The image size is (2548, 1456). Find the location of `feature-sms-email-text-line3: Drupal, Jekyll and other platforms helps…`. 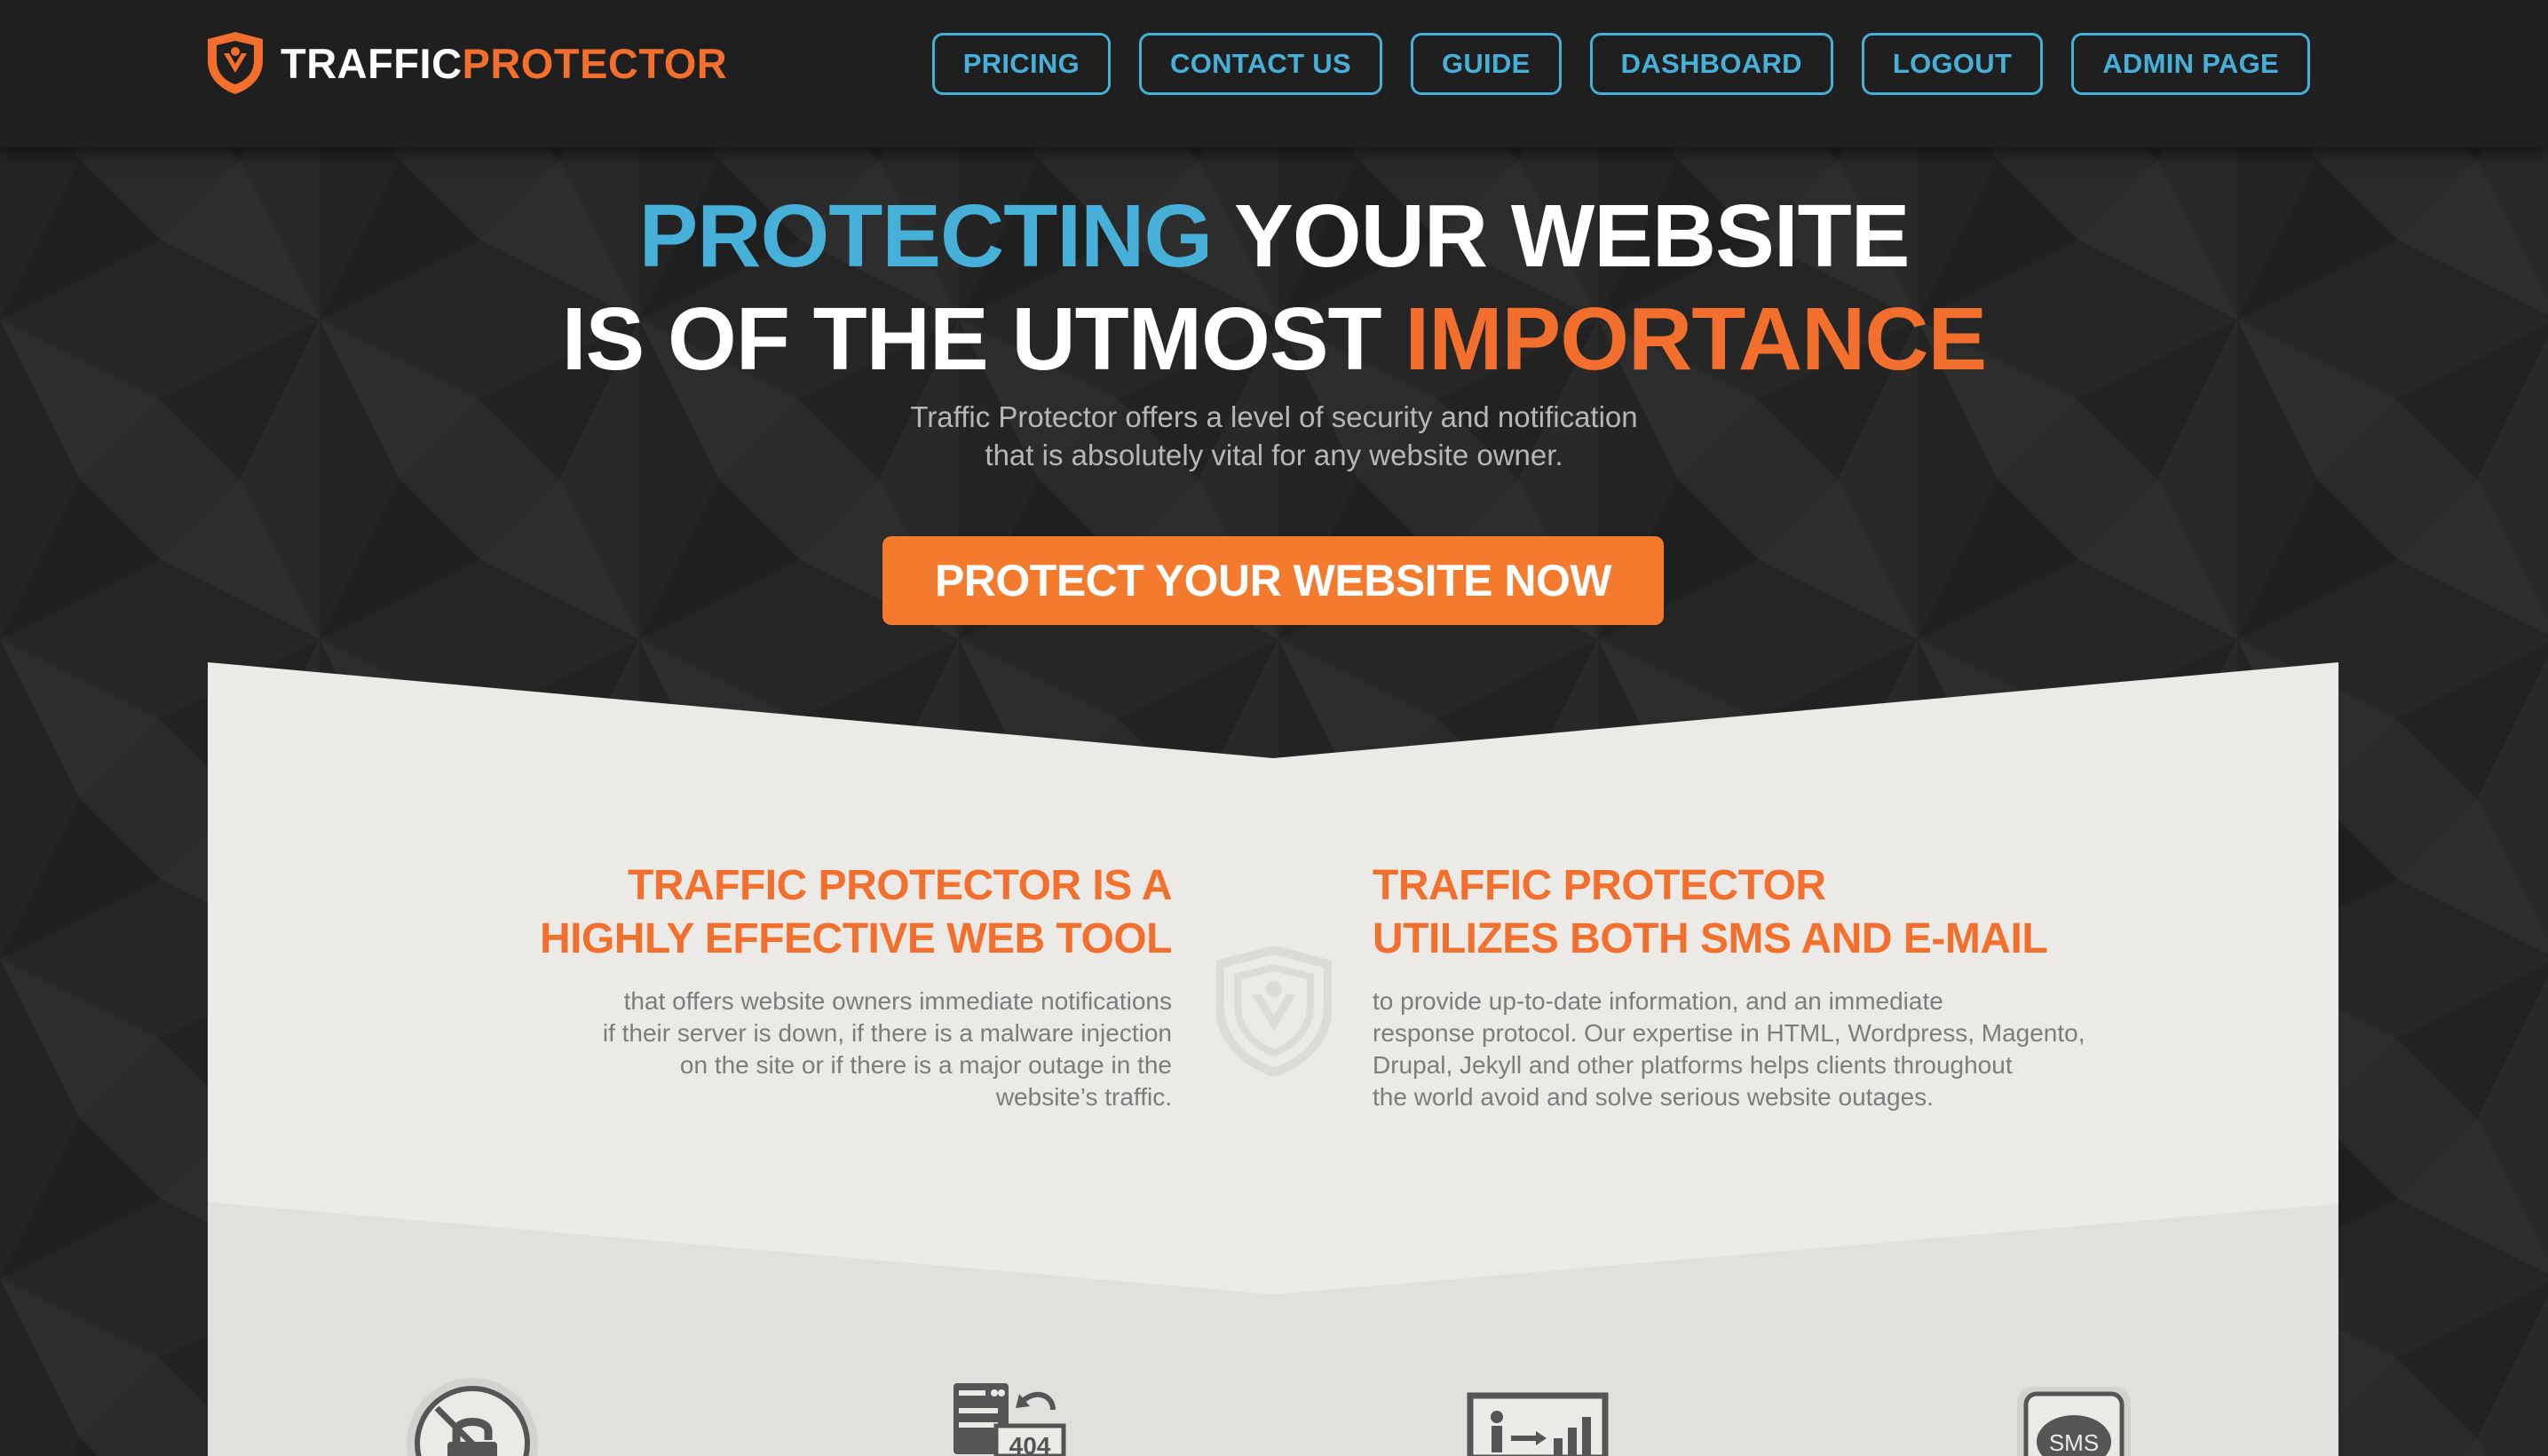

feature-sms-email-text-line3: Drupal, Jekyll and other platforms helps… is located at coordinates (1693, 1065).